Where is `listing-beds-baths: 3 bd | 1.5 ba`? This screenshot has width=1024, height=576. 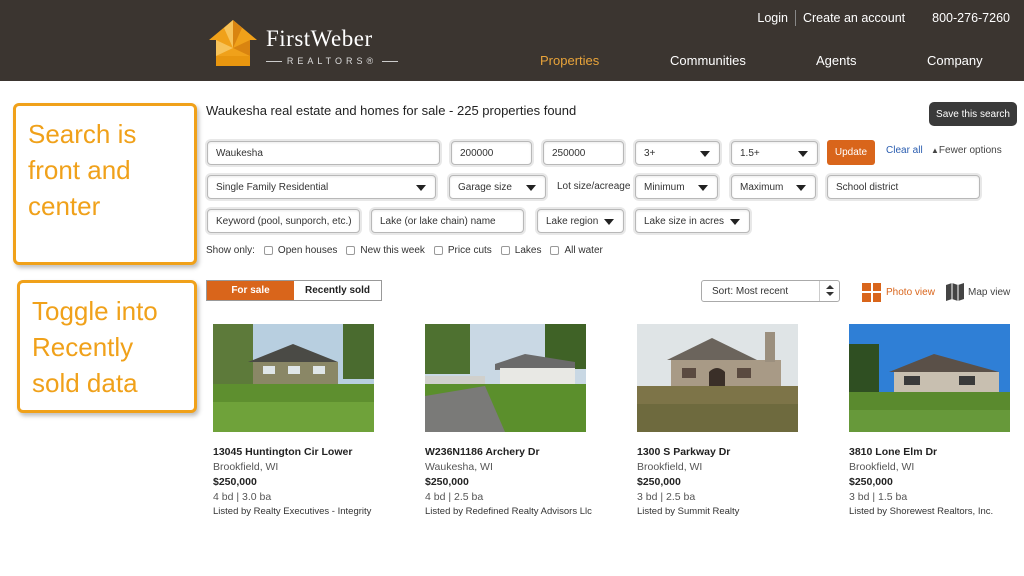
listing-beds-baths: 3 bd | 1.5 ba is located at coordinates (878, 497).